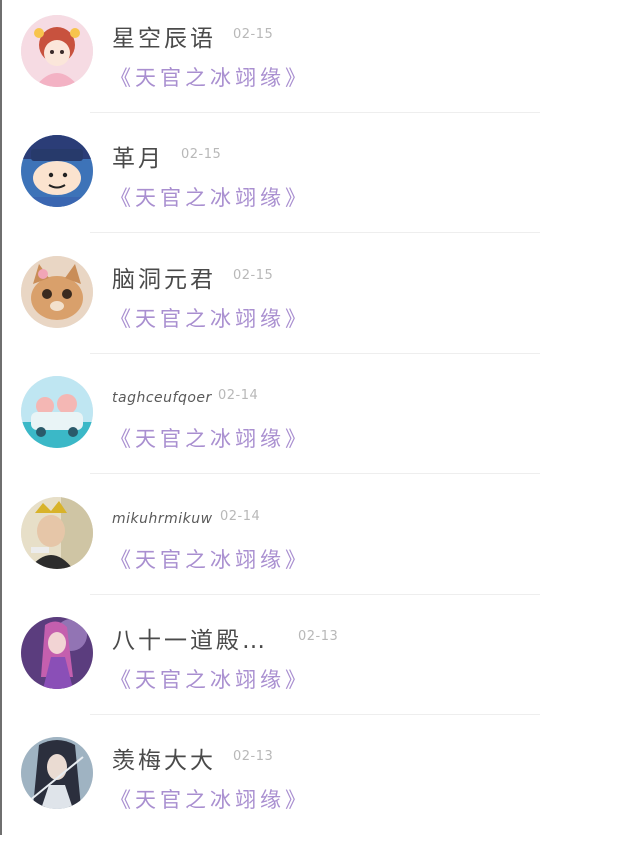  What do you see at coordinates (57, 292) in the screenshot?
I see `cat-avatar-icon` at bounding box center [57, 292].